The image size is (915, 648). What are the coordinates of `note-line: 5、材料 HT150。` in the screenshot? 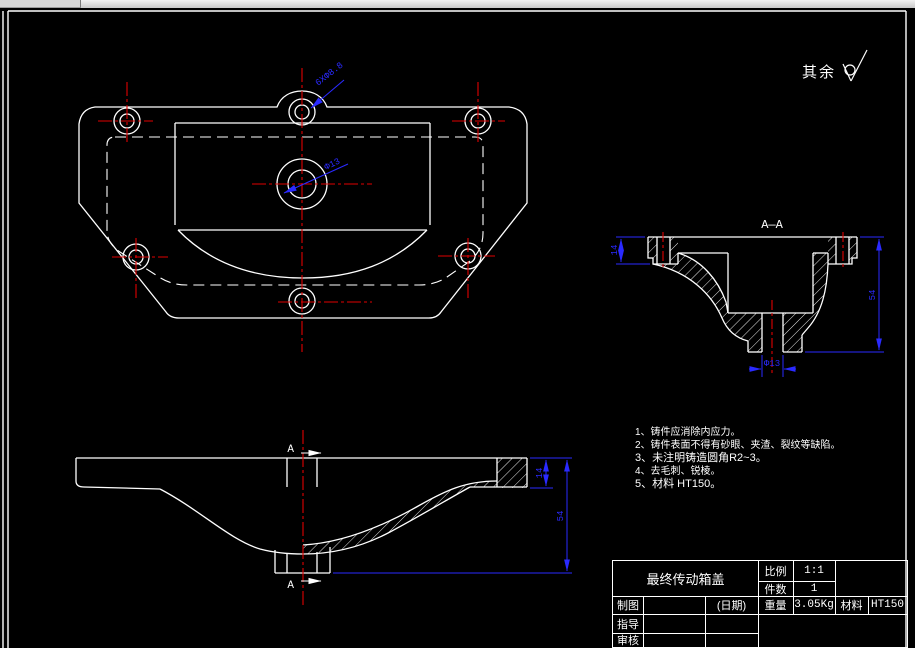 It's located at (678, 484).